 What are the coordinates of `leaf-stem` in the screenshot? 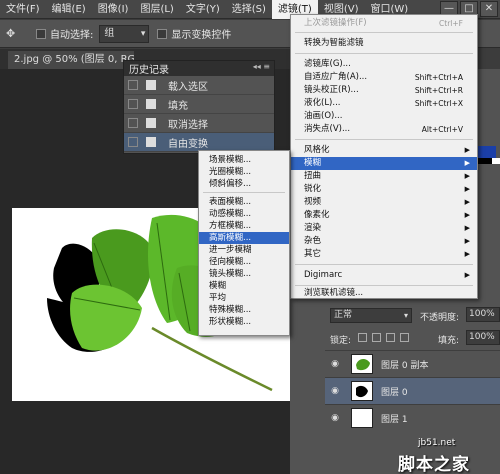 It's located at (212, 359).